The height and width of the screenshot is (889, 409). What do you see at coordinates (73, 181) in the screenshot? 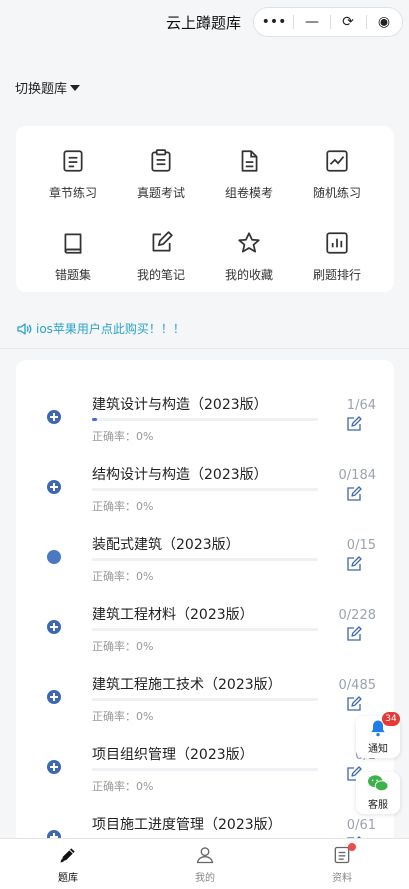
I see `grid-item-chapter-practice: 章节练习` at bounding box center [73, 181].